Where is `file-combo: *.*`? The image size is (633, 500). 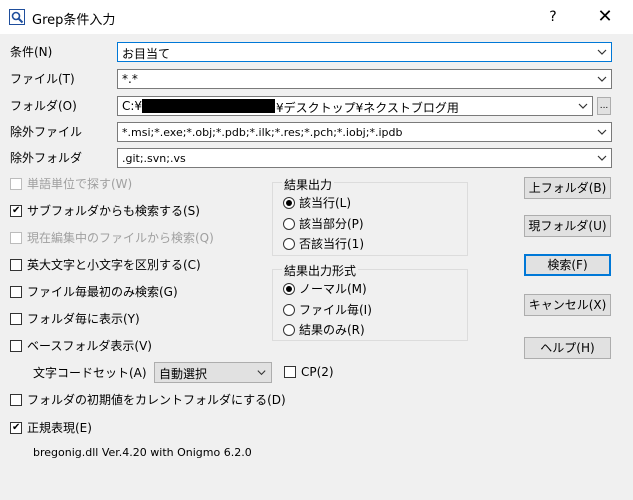 file-combo: *.* is located at coordinates (364, 79).